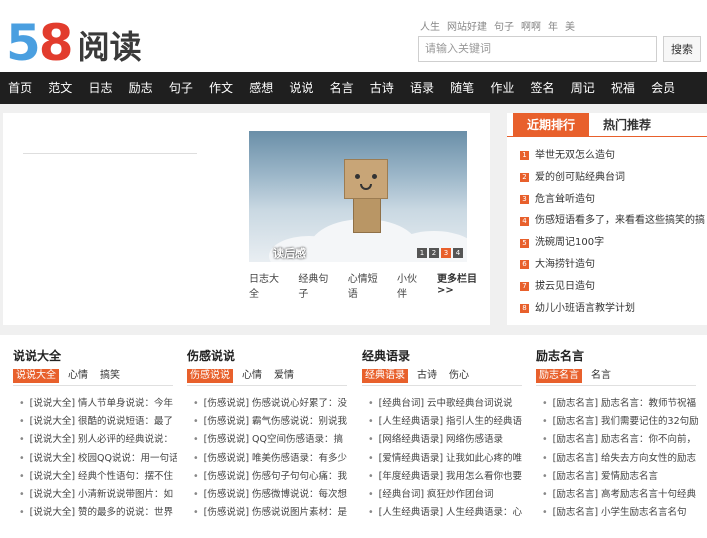 The height and width of the screenshot is (538, 707). What do you see at coordinates (447, 513) in the screenshot?
I see `list-item: [人生经典语录] 人生经典语录：心` at bounding box center [447, 513].